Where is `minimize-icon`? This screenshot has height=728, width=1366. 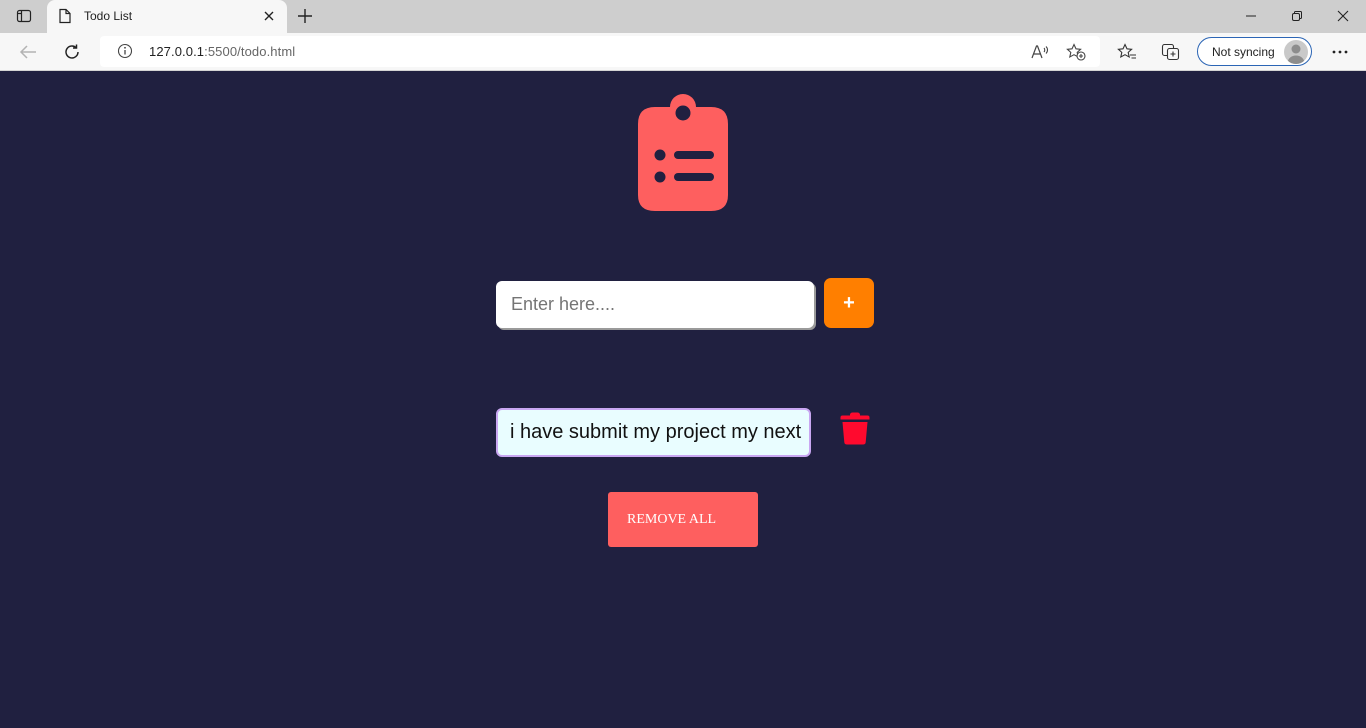
minimize-icon is located at coordinates (1251, 16).